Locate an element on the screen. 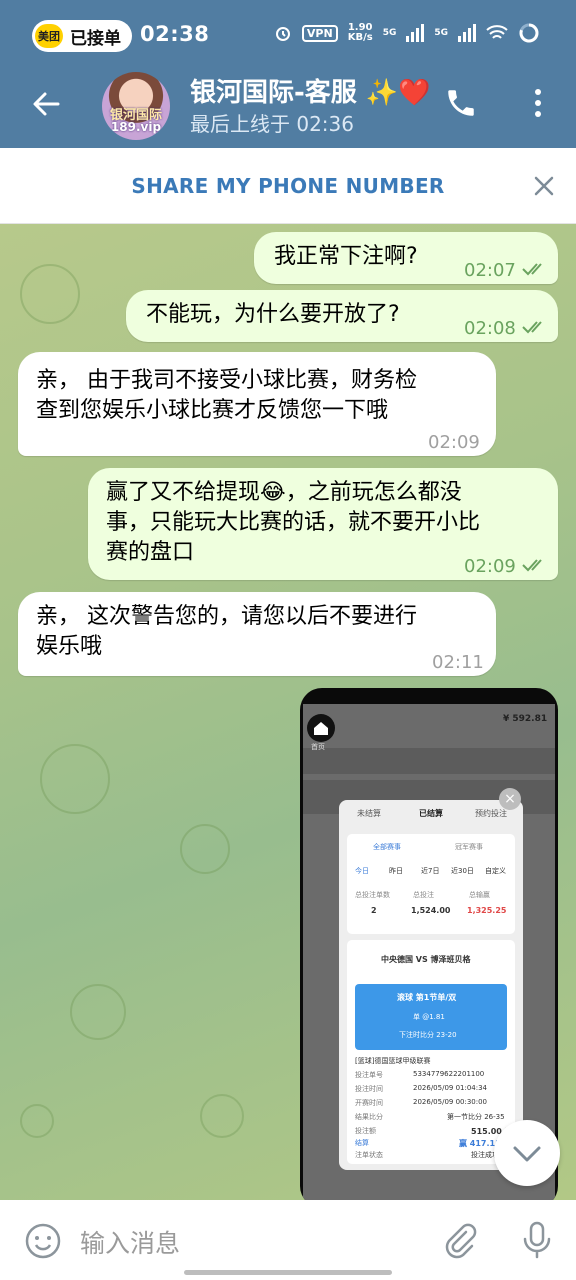 The width and height of the screenshot is (576, 1280). message-time: 02:11 is located at coordinates (458, 662).